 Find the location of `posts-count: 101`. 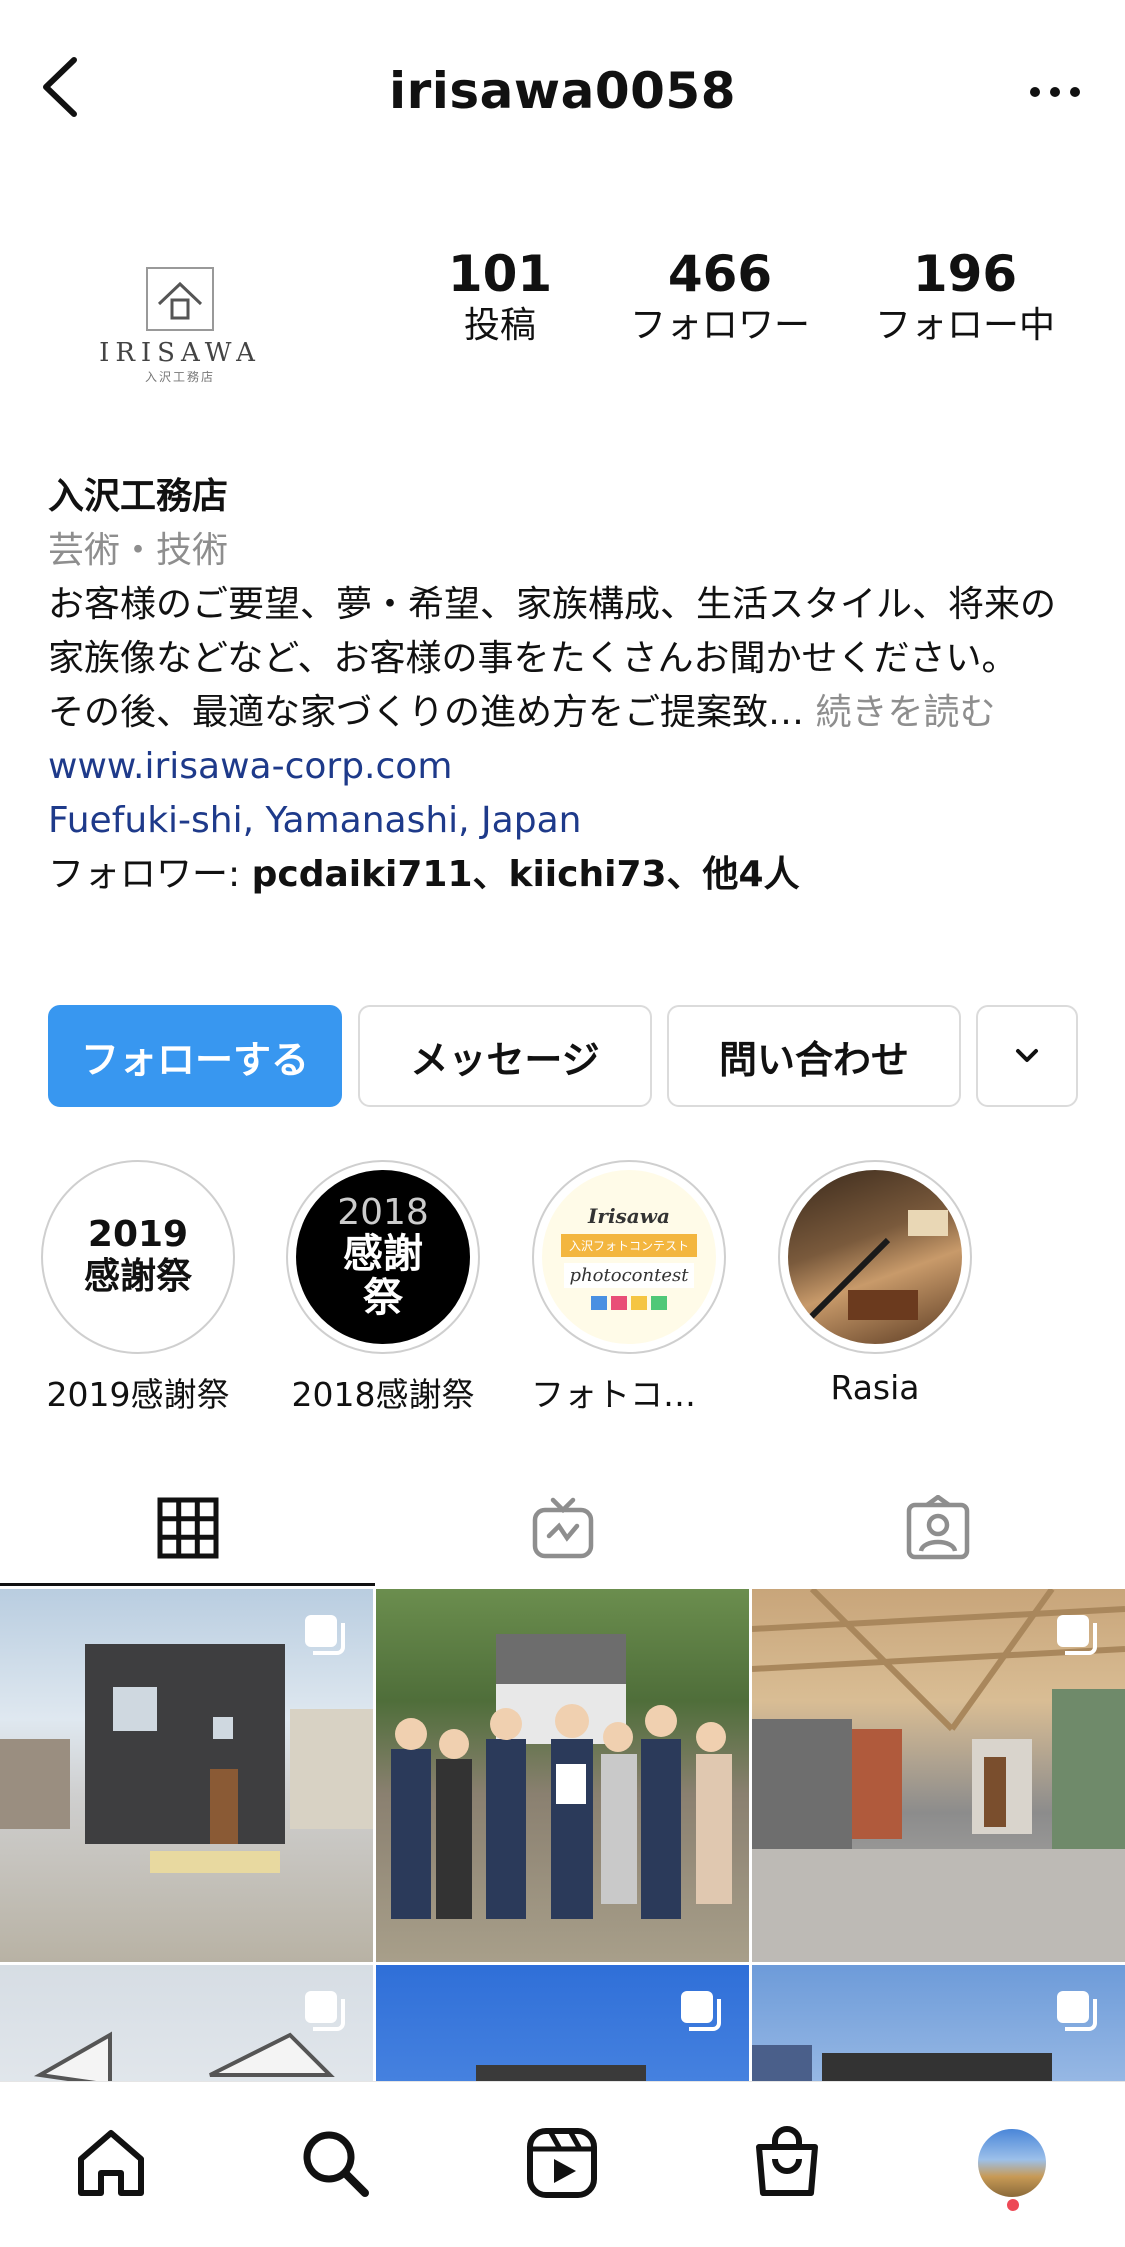

posts-count: 101 is located at coordinates (500, 274).